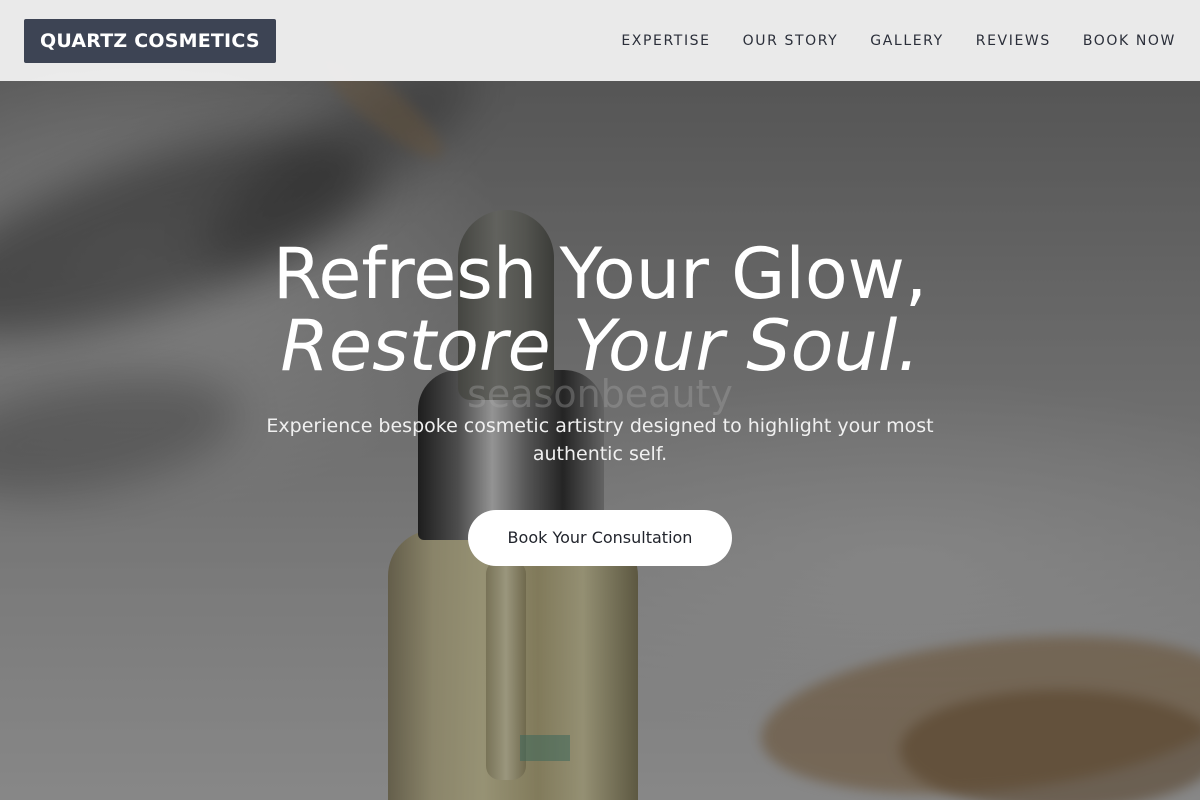 The width and height of the screenshot is (1200, 800). I want to click on headline-line-2: Restore Your Soul., so click(600, 346).